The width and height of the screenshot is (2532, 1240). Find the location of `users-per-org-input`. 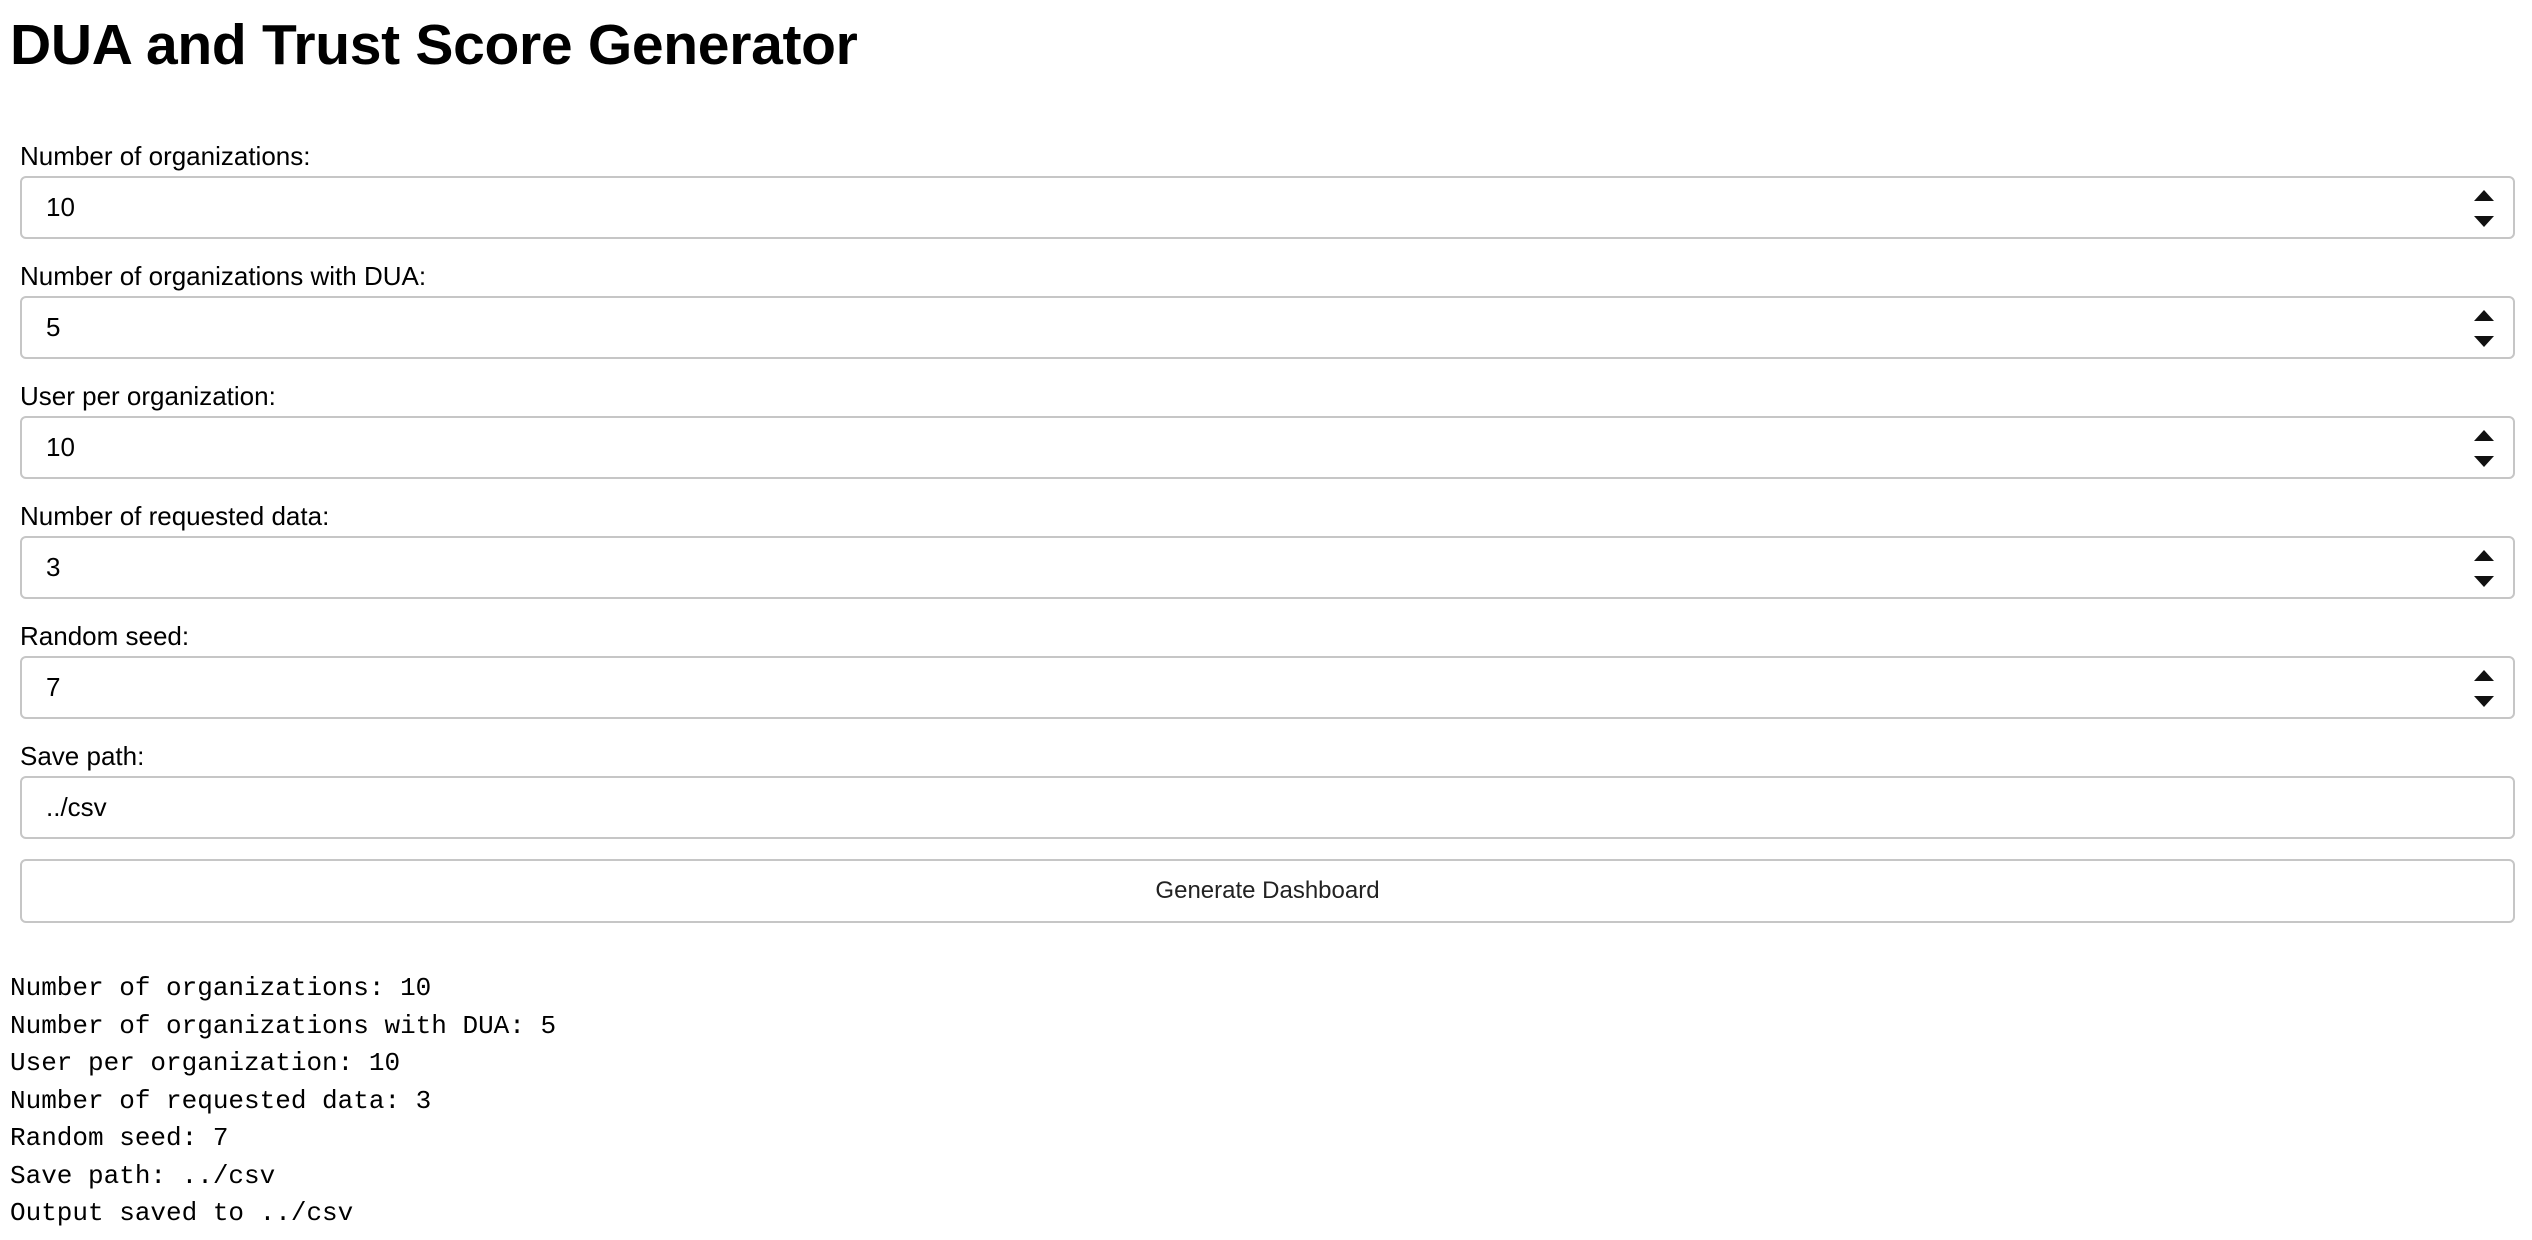

users-per-org-input is located at coordinates (1267, 447).